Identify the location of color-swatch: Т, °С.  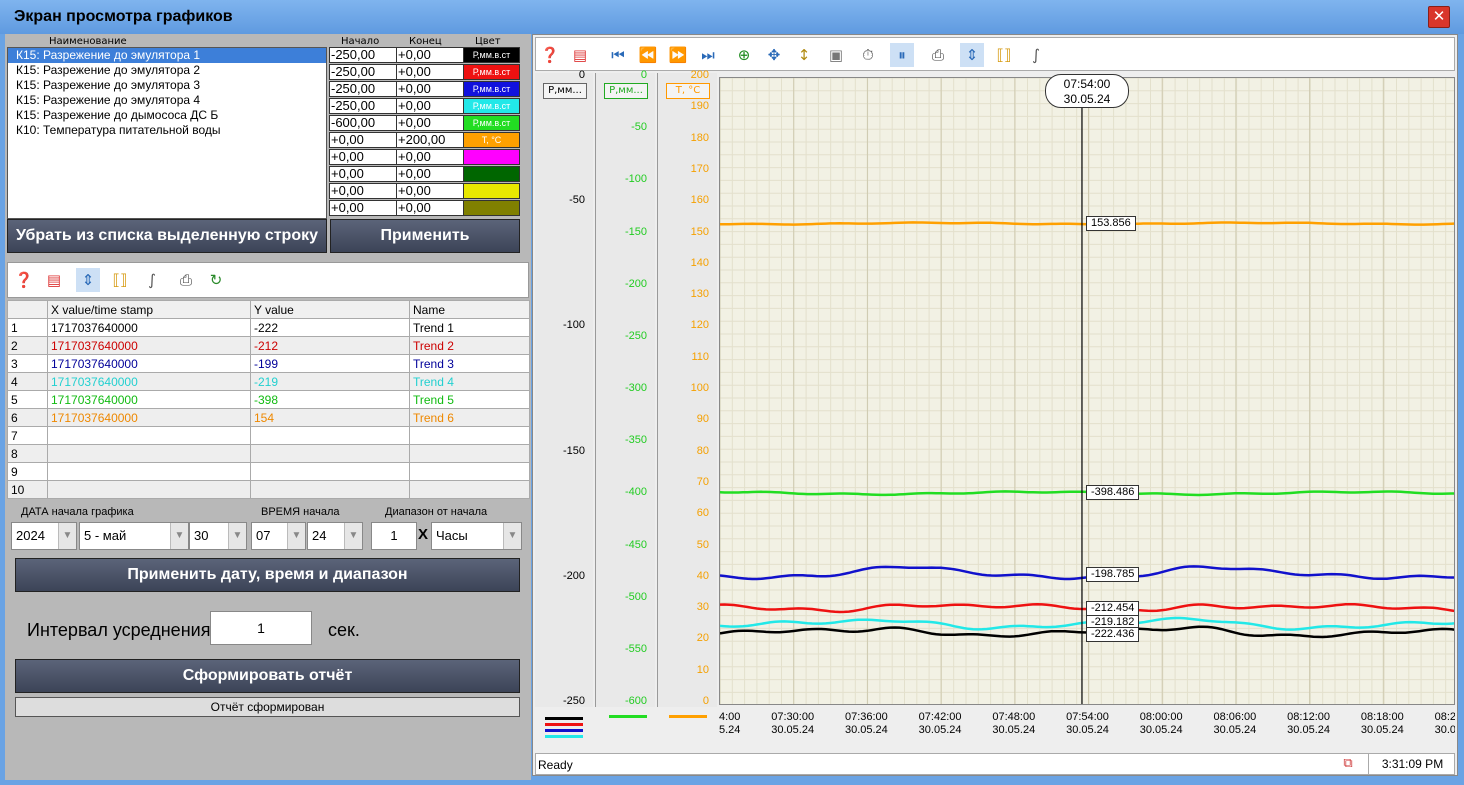
(491, 140).